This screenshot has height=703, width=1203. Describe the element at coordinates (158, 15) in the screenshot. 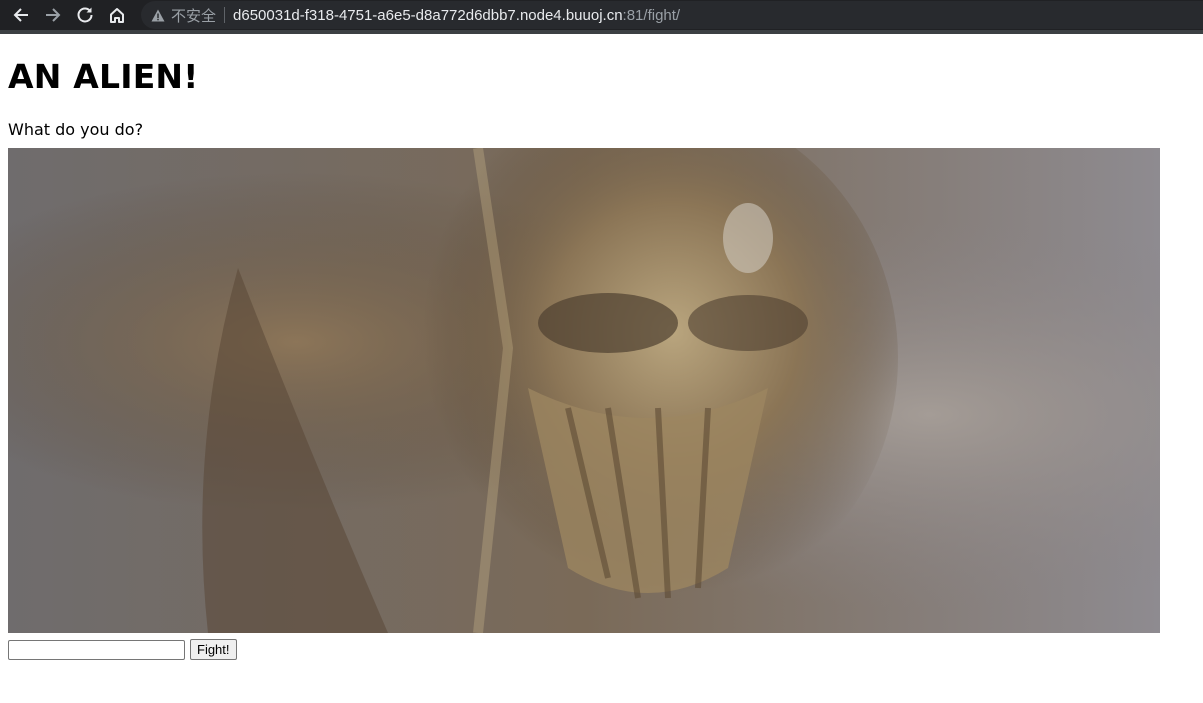

I see `warning-icon` at that location.